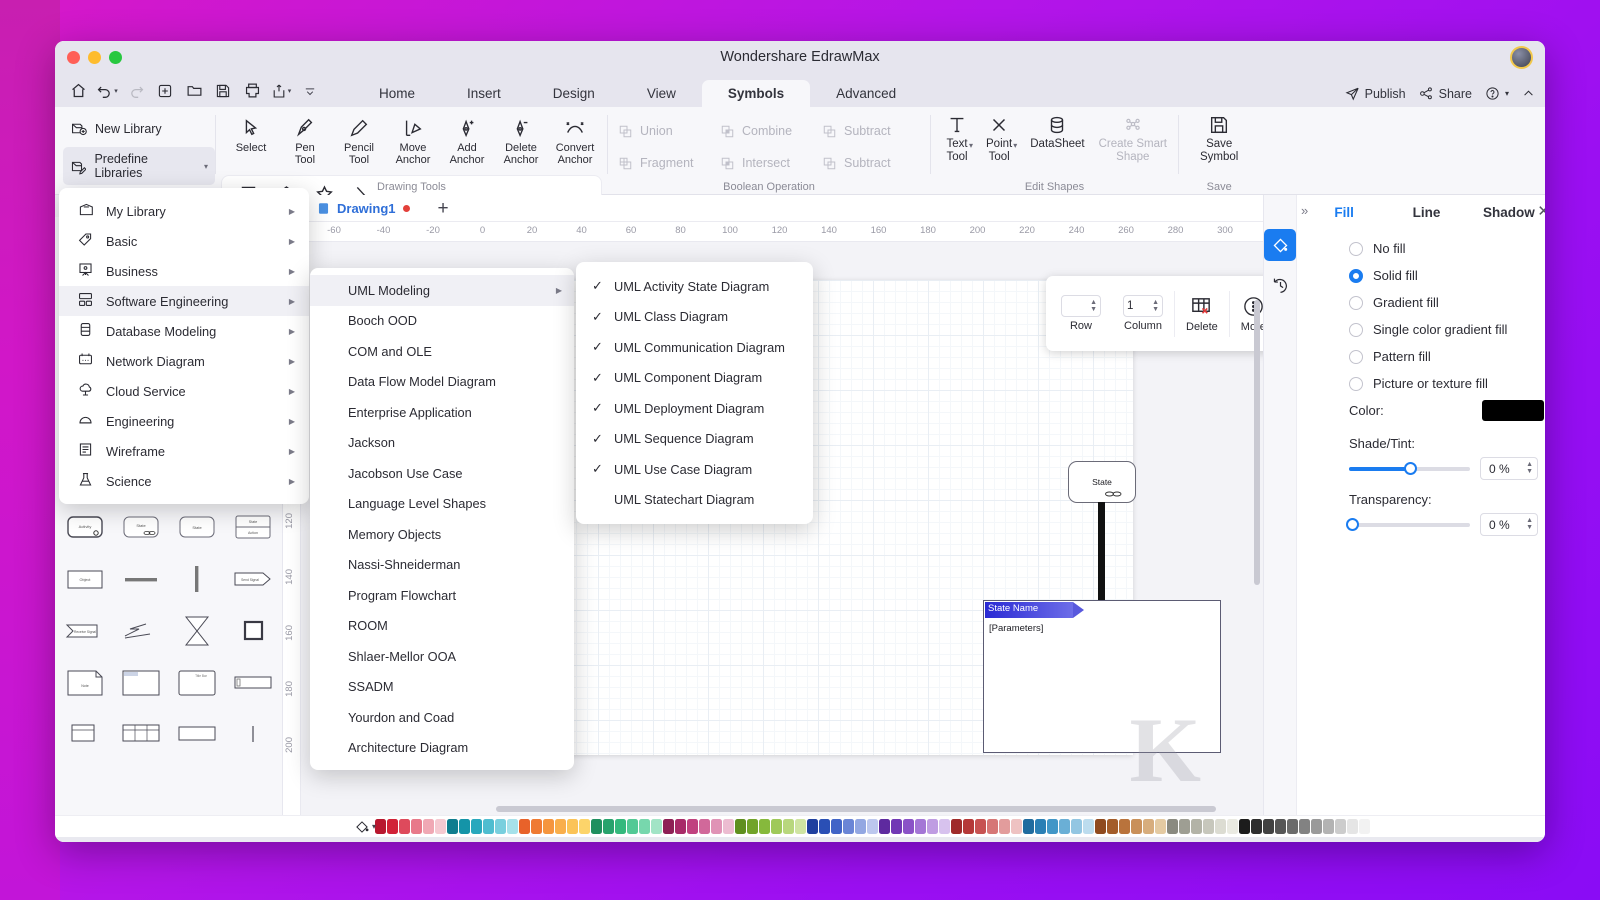  I want to click on tab-advanced: Advanced, so click(866, 93).